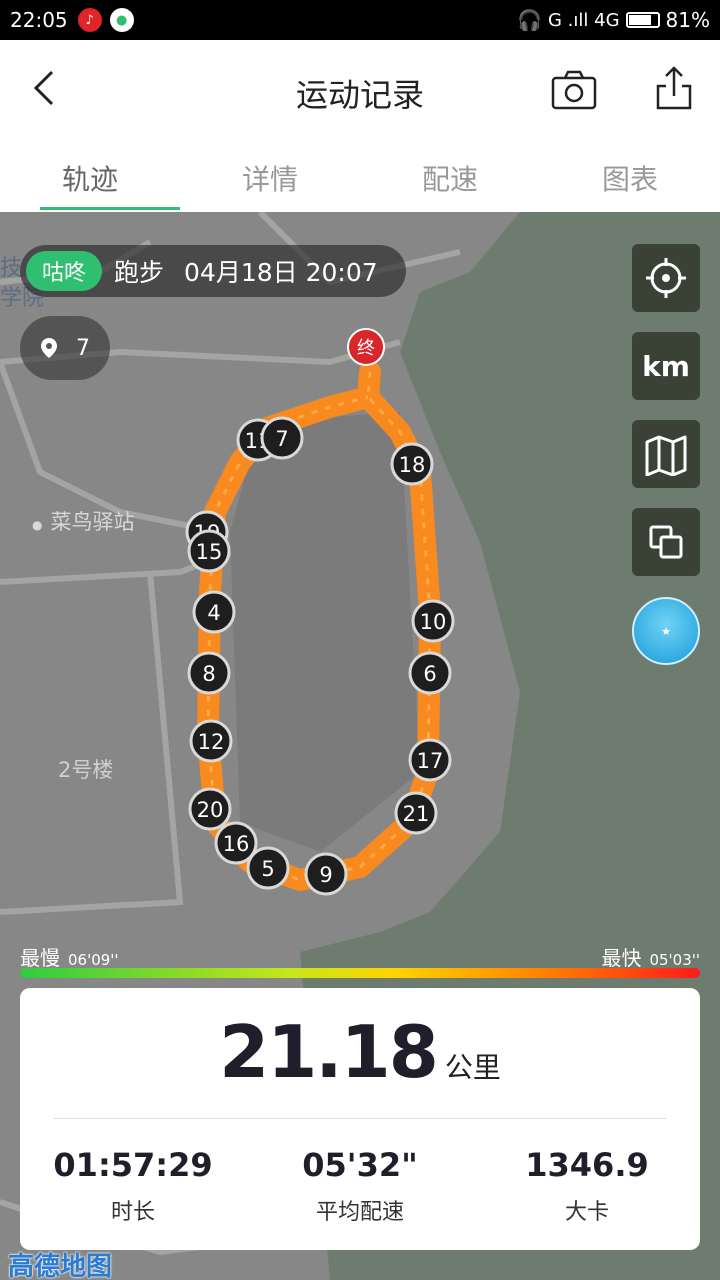 The height and width of the screenshot is (1280, 720). What do you see at coordinates (270, 176) in the screenshot?
I see `tab-details: 详情` at bounding box center [270, 176].